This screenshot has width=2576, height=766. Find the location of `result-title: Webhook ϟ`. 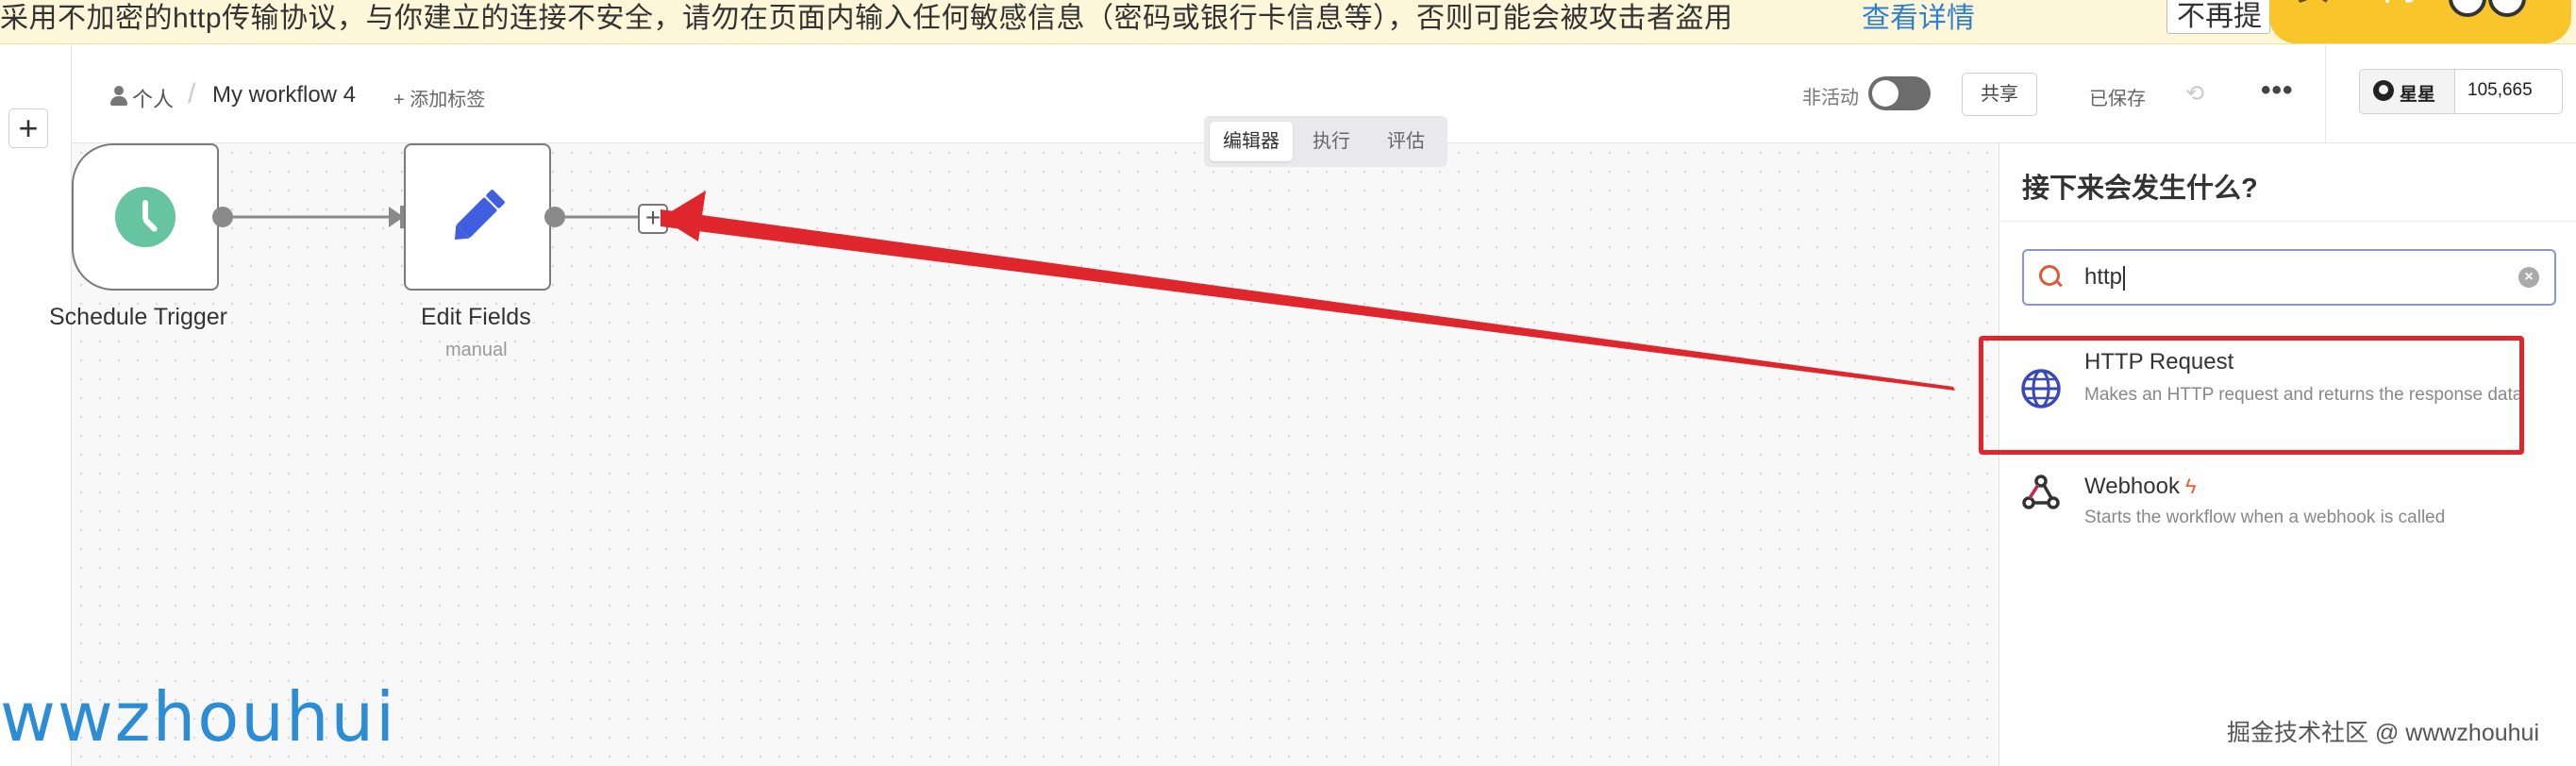

result-title: Webhook ϟ is located at coordinates (2140, 486).